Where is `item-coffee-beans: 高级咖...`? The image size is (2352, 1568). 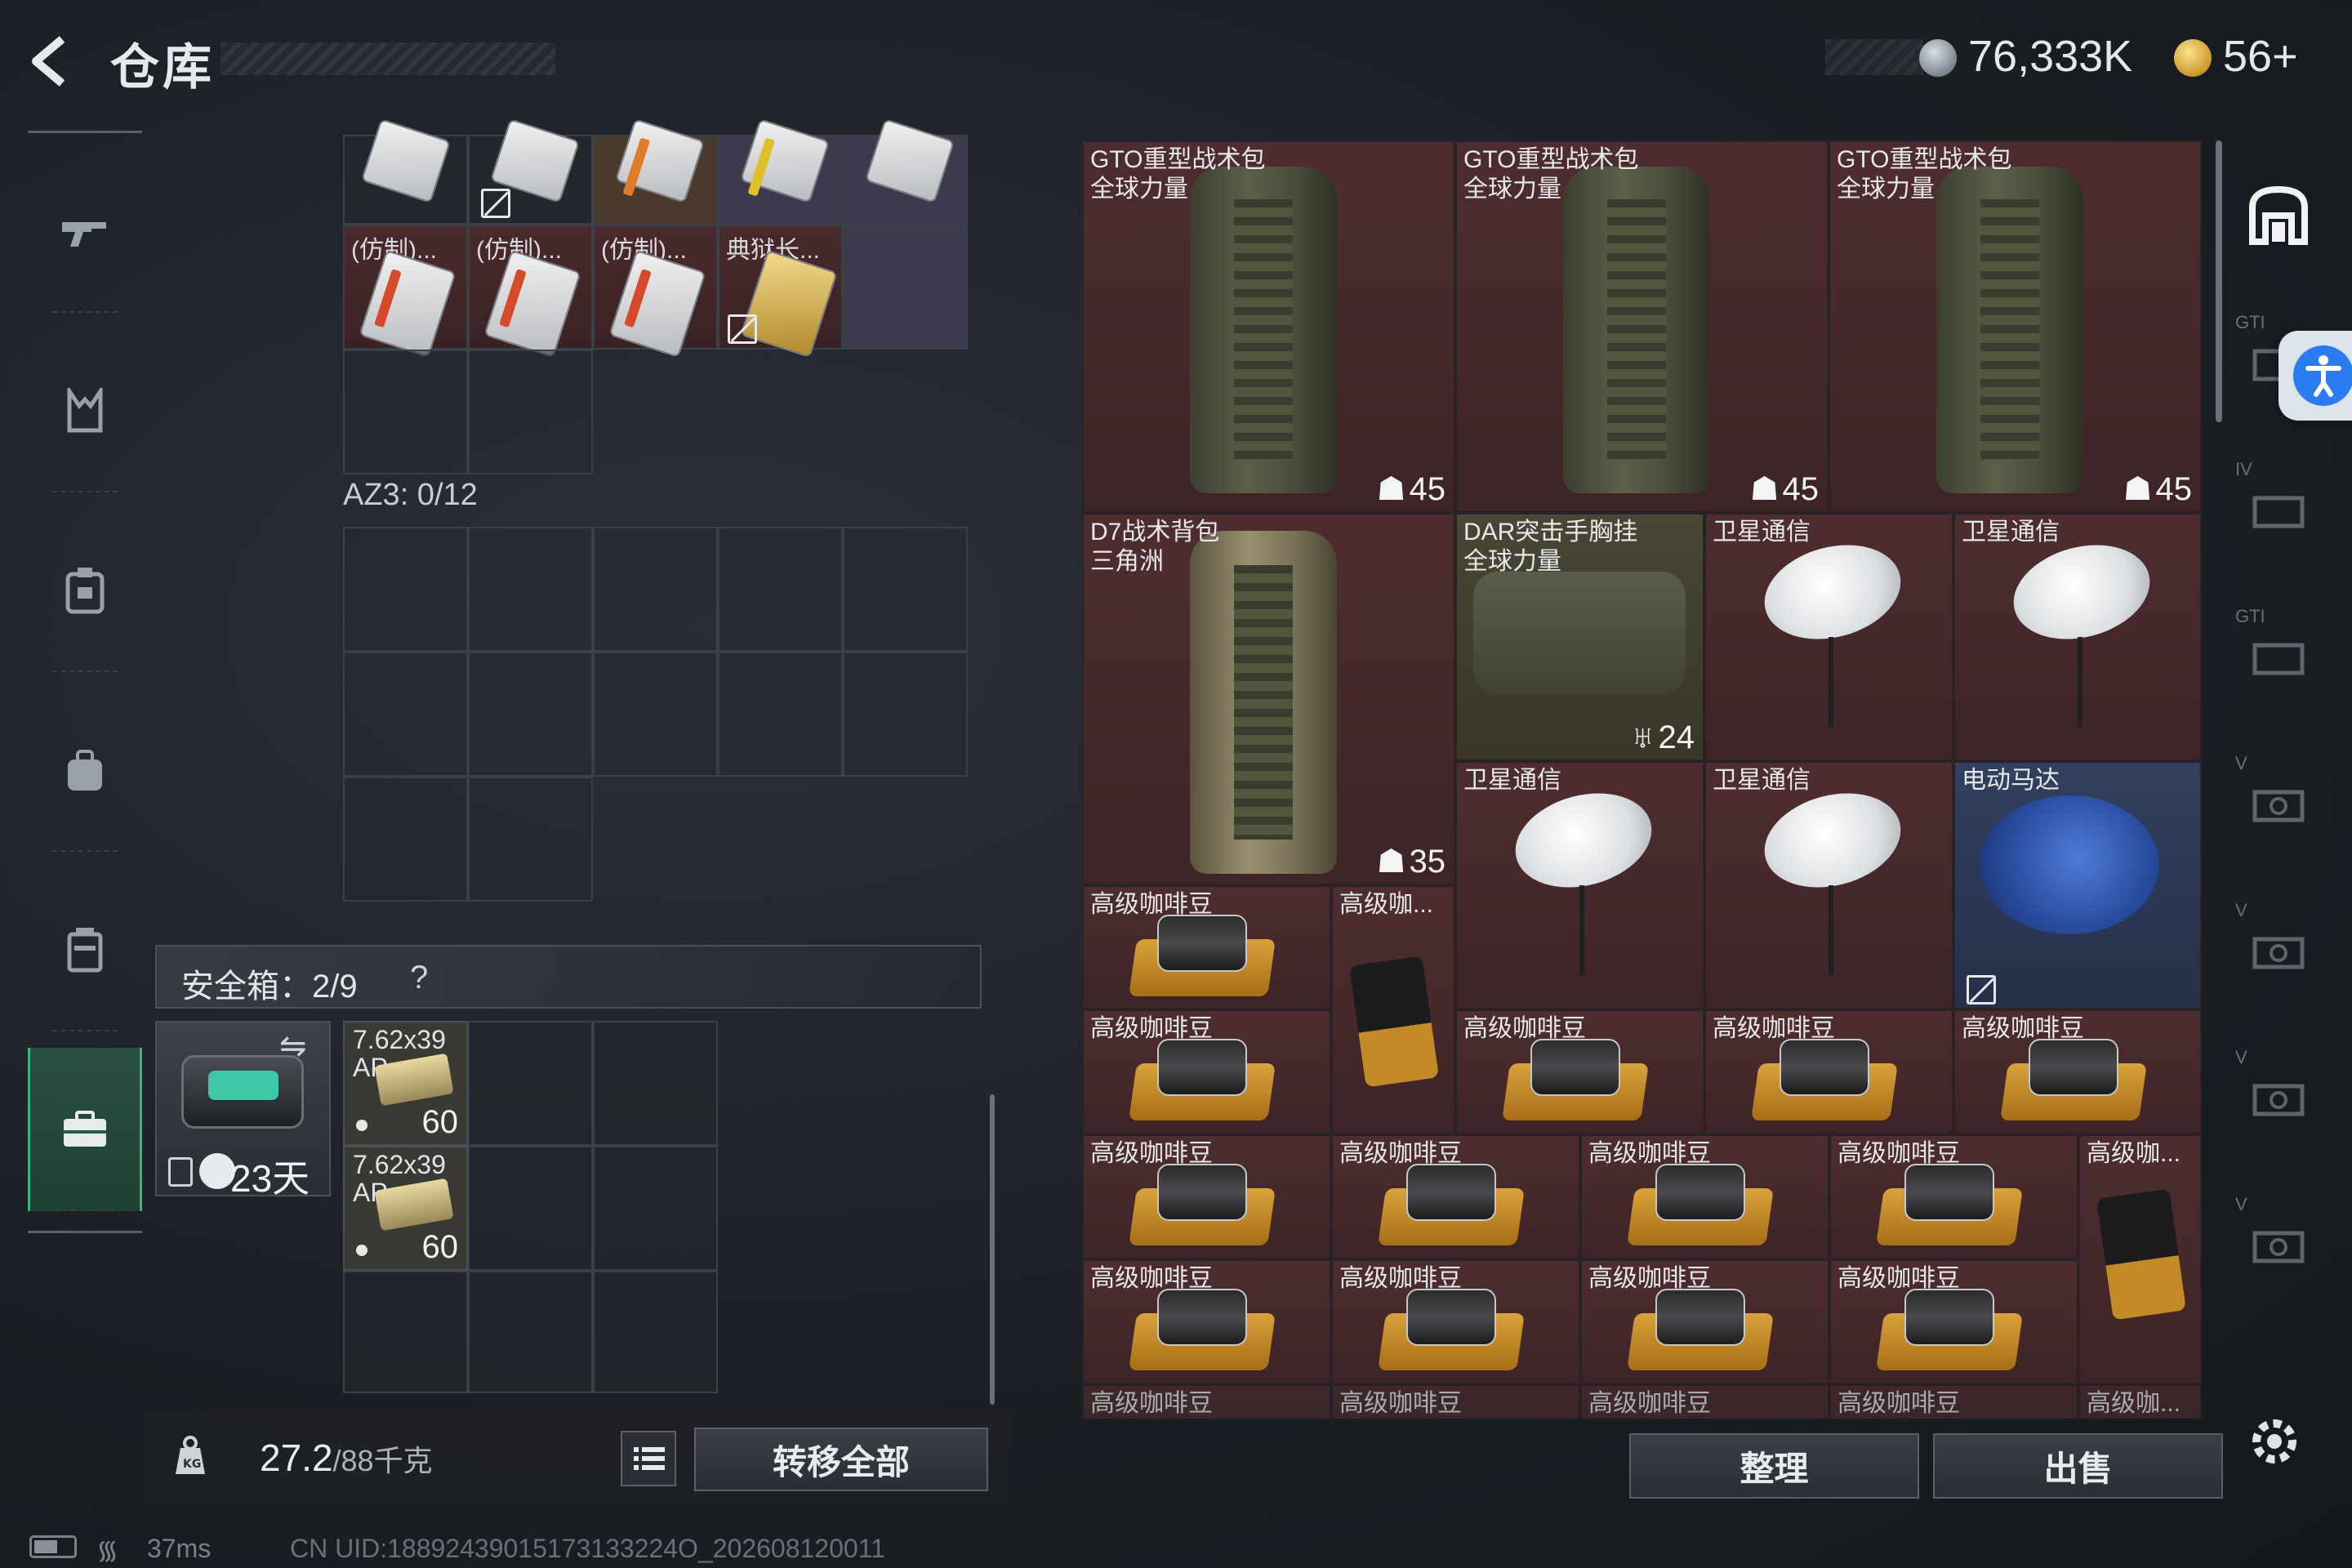 item-coffee-beans: 高级咖... is located at coordinates (2140, 1401).